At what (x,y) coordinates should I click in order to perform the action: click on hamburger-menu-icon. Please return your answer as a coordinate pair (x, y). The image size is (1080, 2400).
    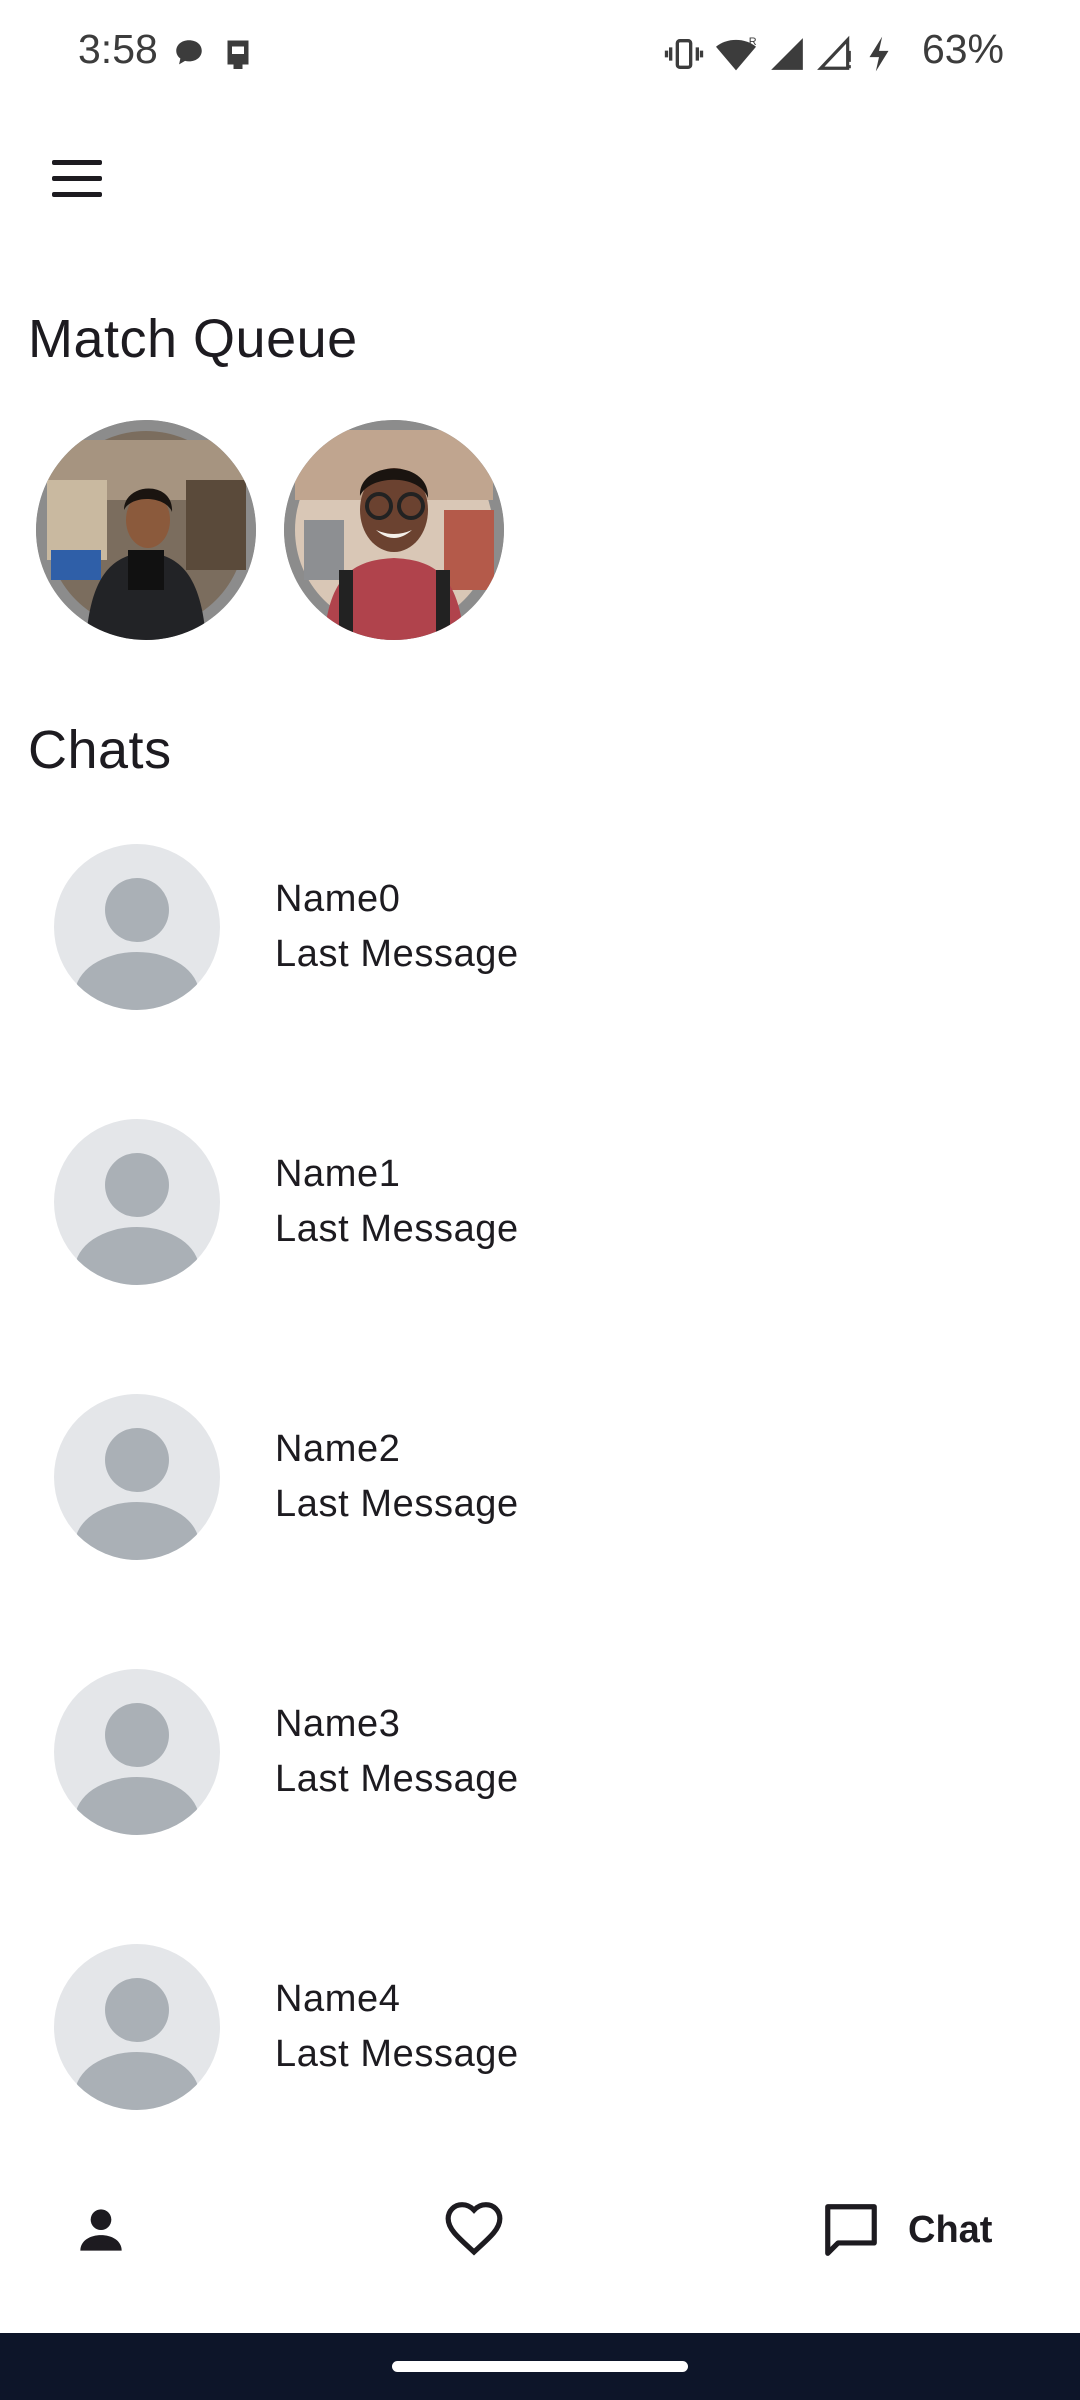
    Looking at the image, I should click on (77, 179).